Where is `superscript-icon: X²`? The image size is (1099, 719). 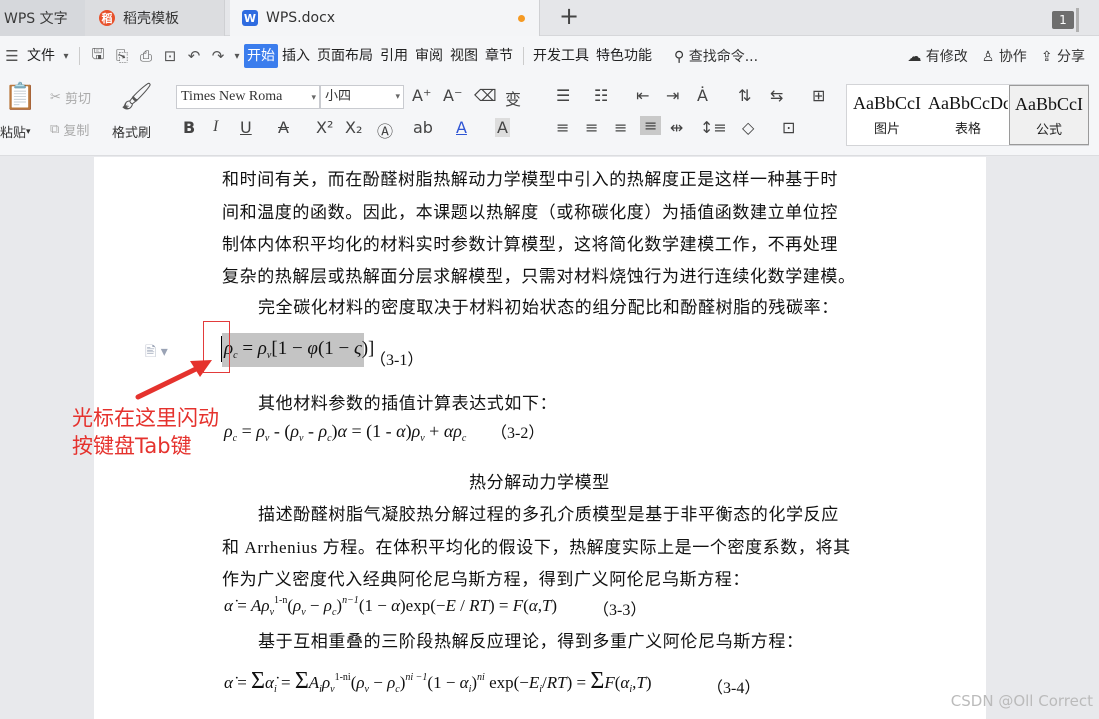 superscript-icon: X² is located at coordinates (324, 127).